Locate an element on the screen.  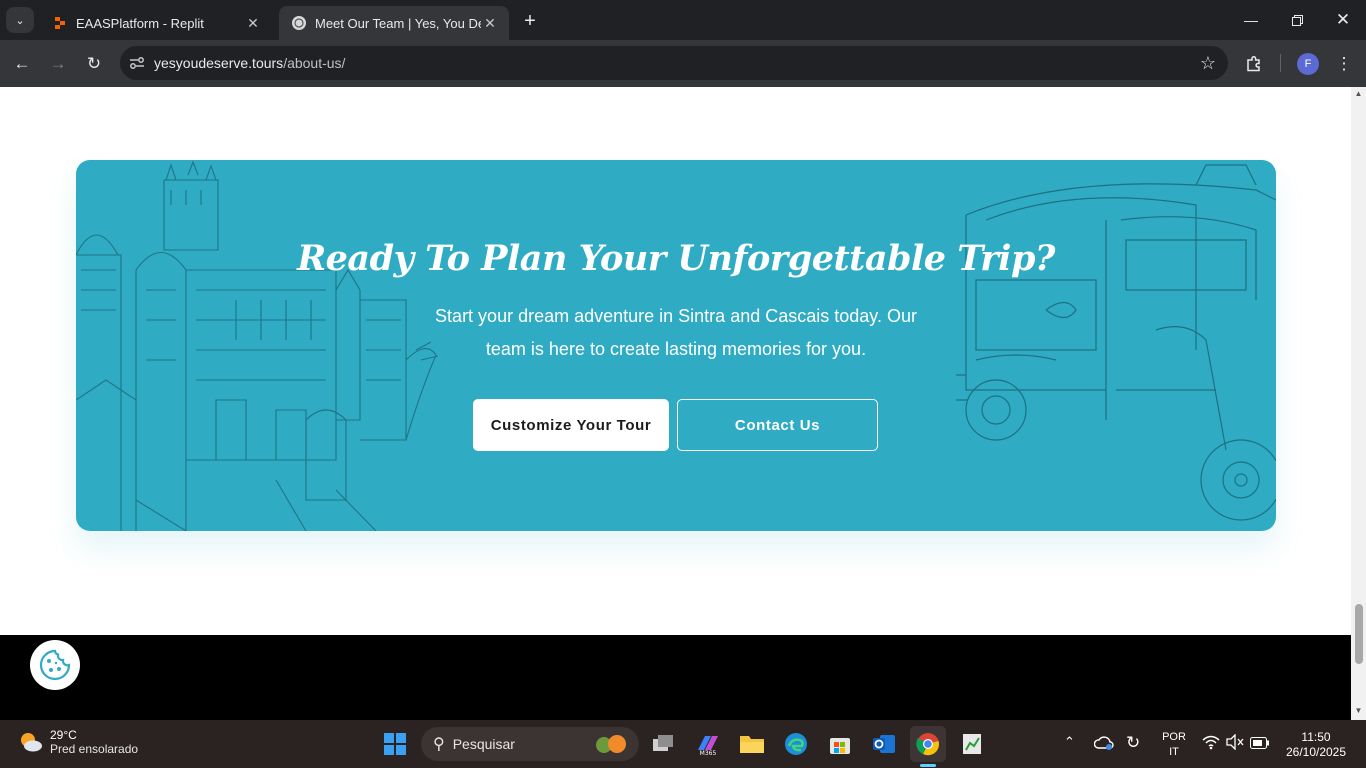
microsoft-store-icon is located at coordinates (840, 744).